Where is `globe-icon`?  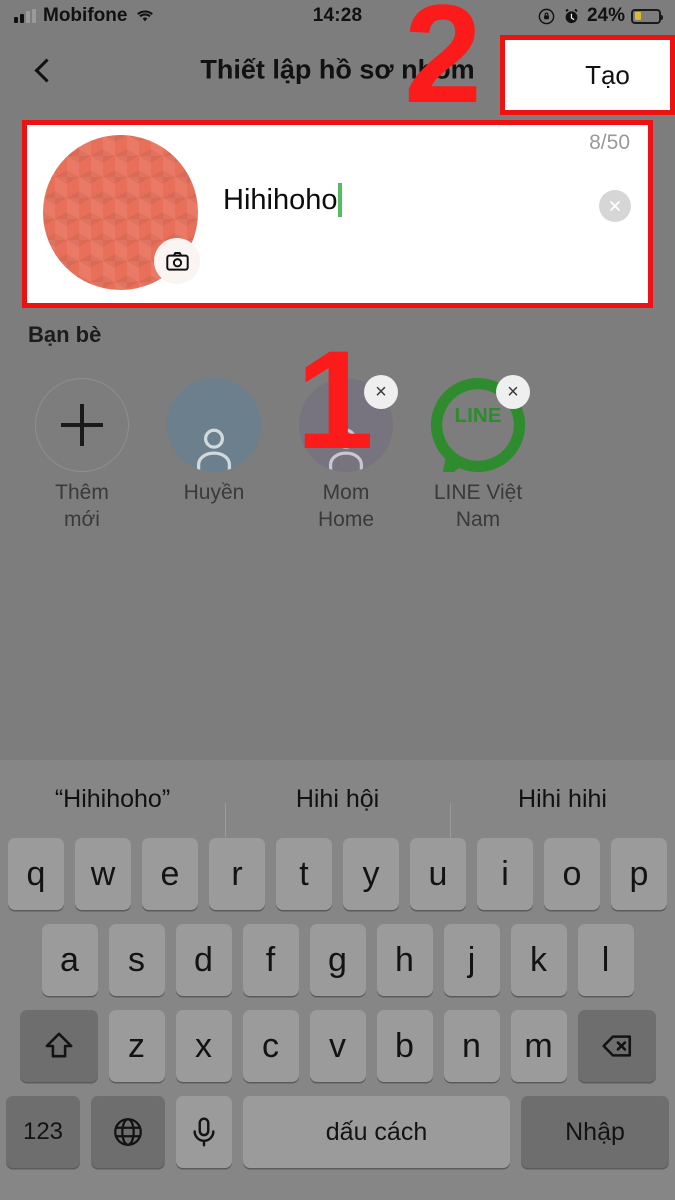 globe-icon is located at coordinates (128, 1132).